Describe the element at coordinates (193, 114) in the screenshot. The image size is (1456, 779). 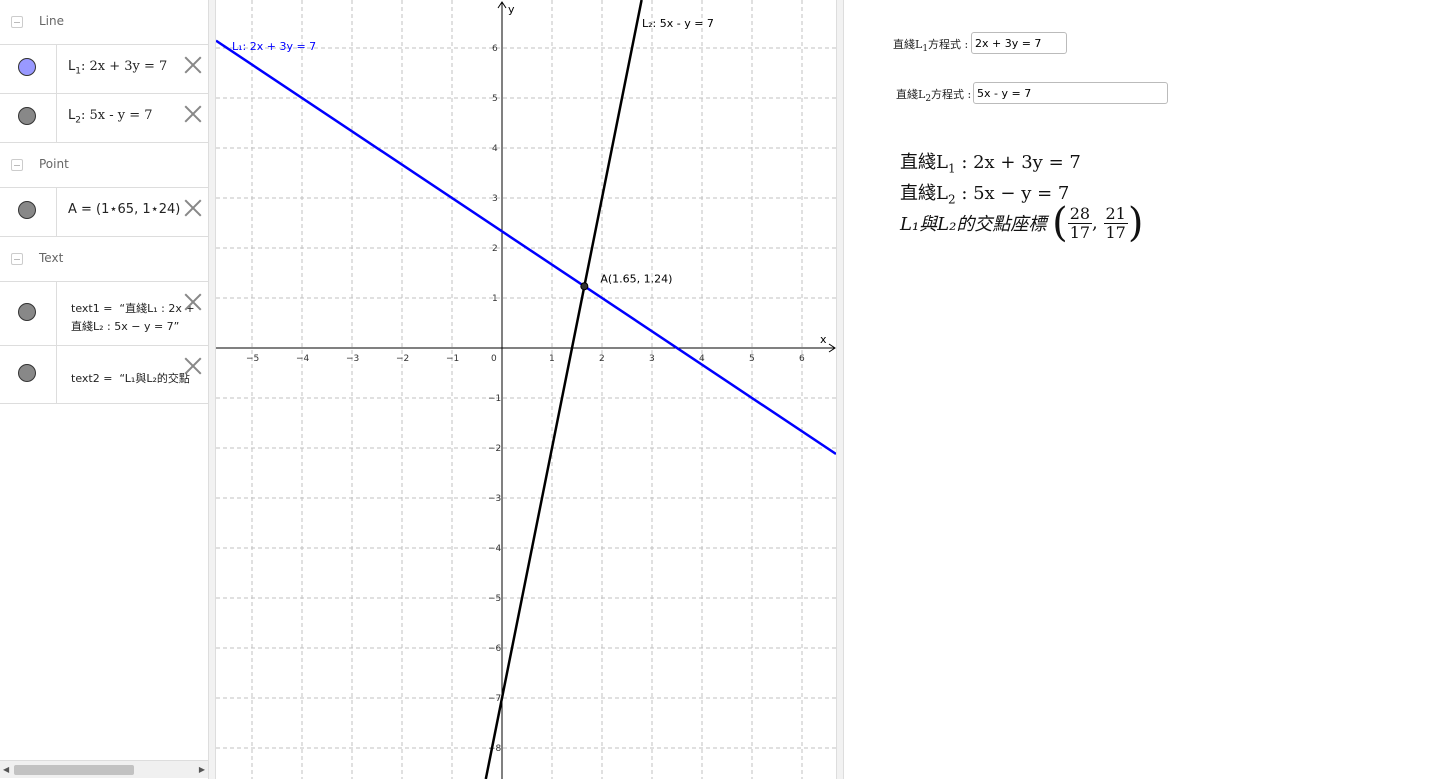
I see `delete-l2-icon` at that location.